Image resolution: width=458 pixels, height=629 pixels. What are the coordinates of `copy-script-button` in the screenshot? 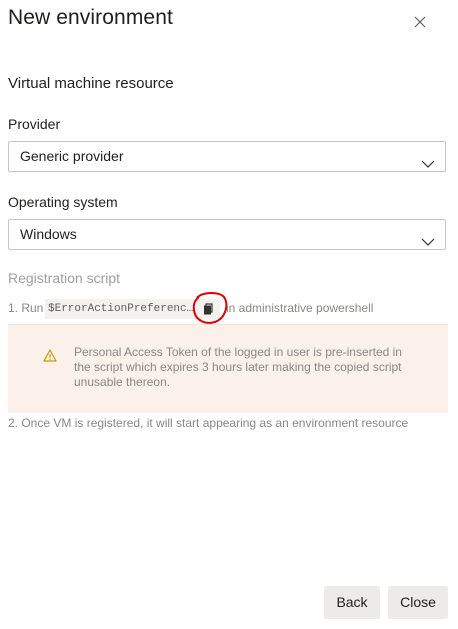 It's located at (209, 309).